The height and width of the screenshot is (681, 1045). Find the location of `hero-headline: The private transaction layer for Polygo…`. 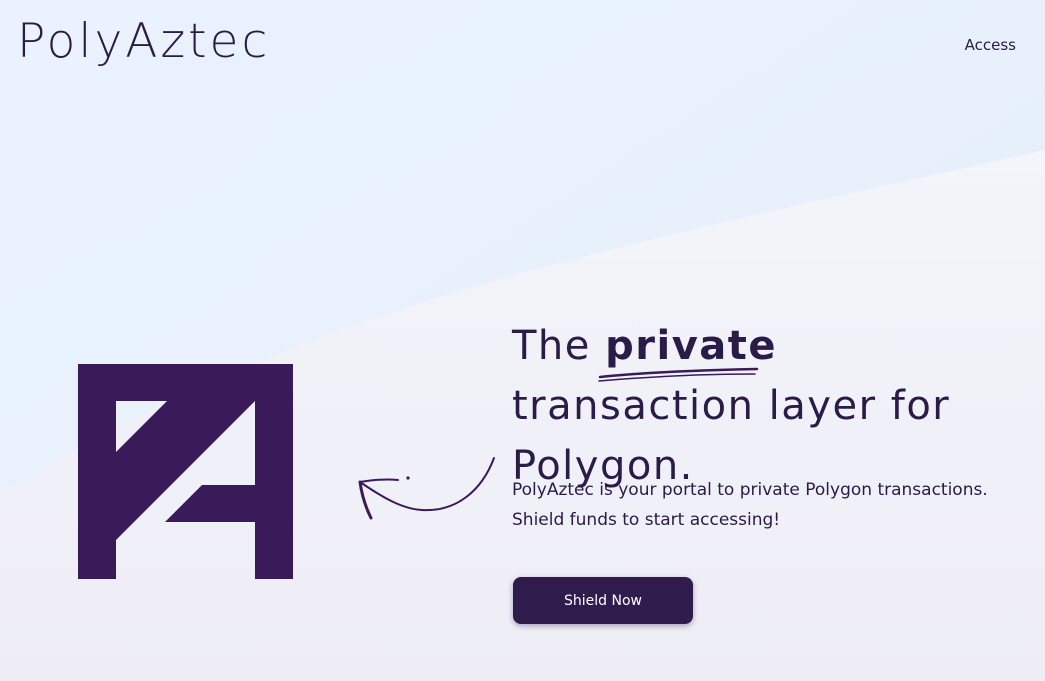

hero-headline: The private transaction layer for Polygo… is located at coordinates (772, 406).